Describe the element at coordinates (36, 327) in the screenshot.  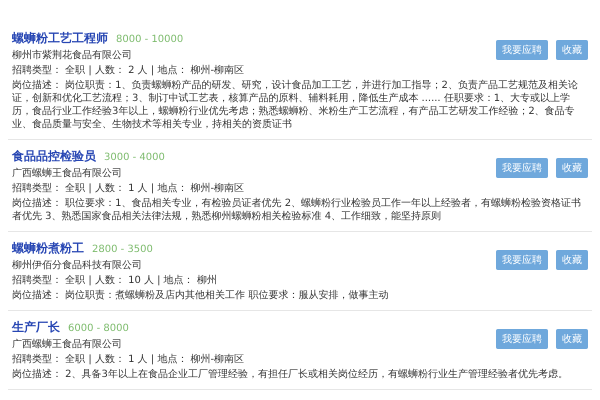
I see `job-title: 生产厂长` at that location.